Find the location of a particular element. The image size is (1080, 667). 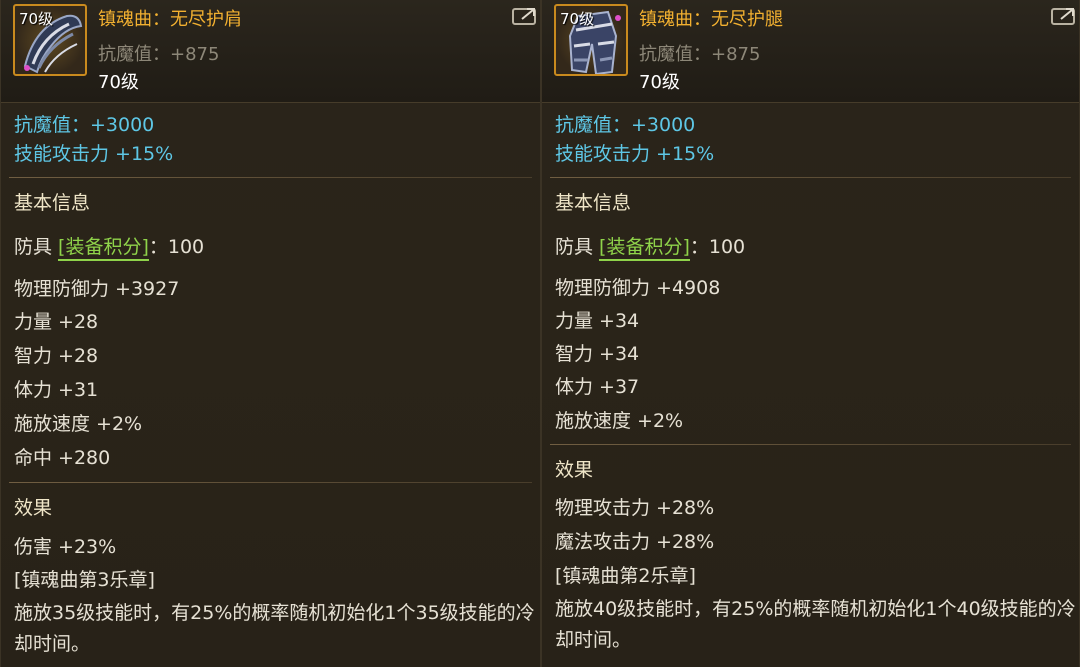

movement-label: [镇魂曲第3乐章] is located at coordinates (84, 580).